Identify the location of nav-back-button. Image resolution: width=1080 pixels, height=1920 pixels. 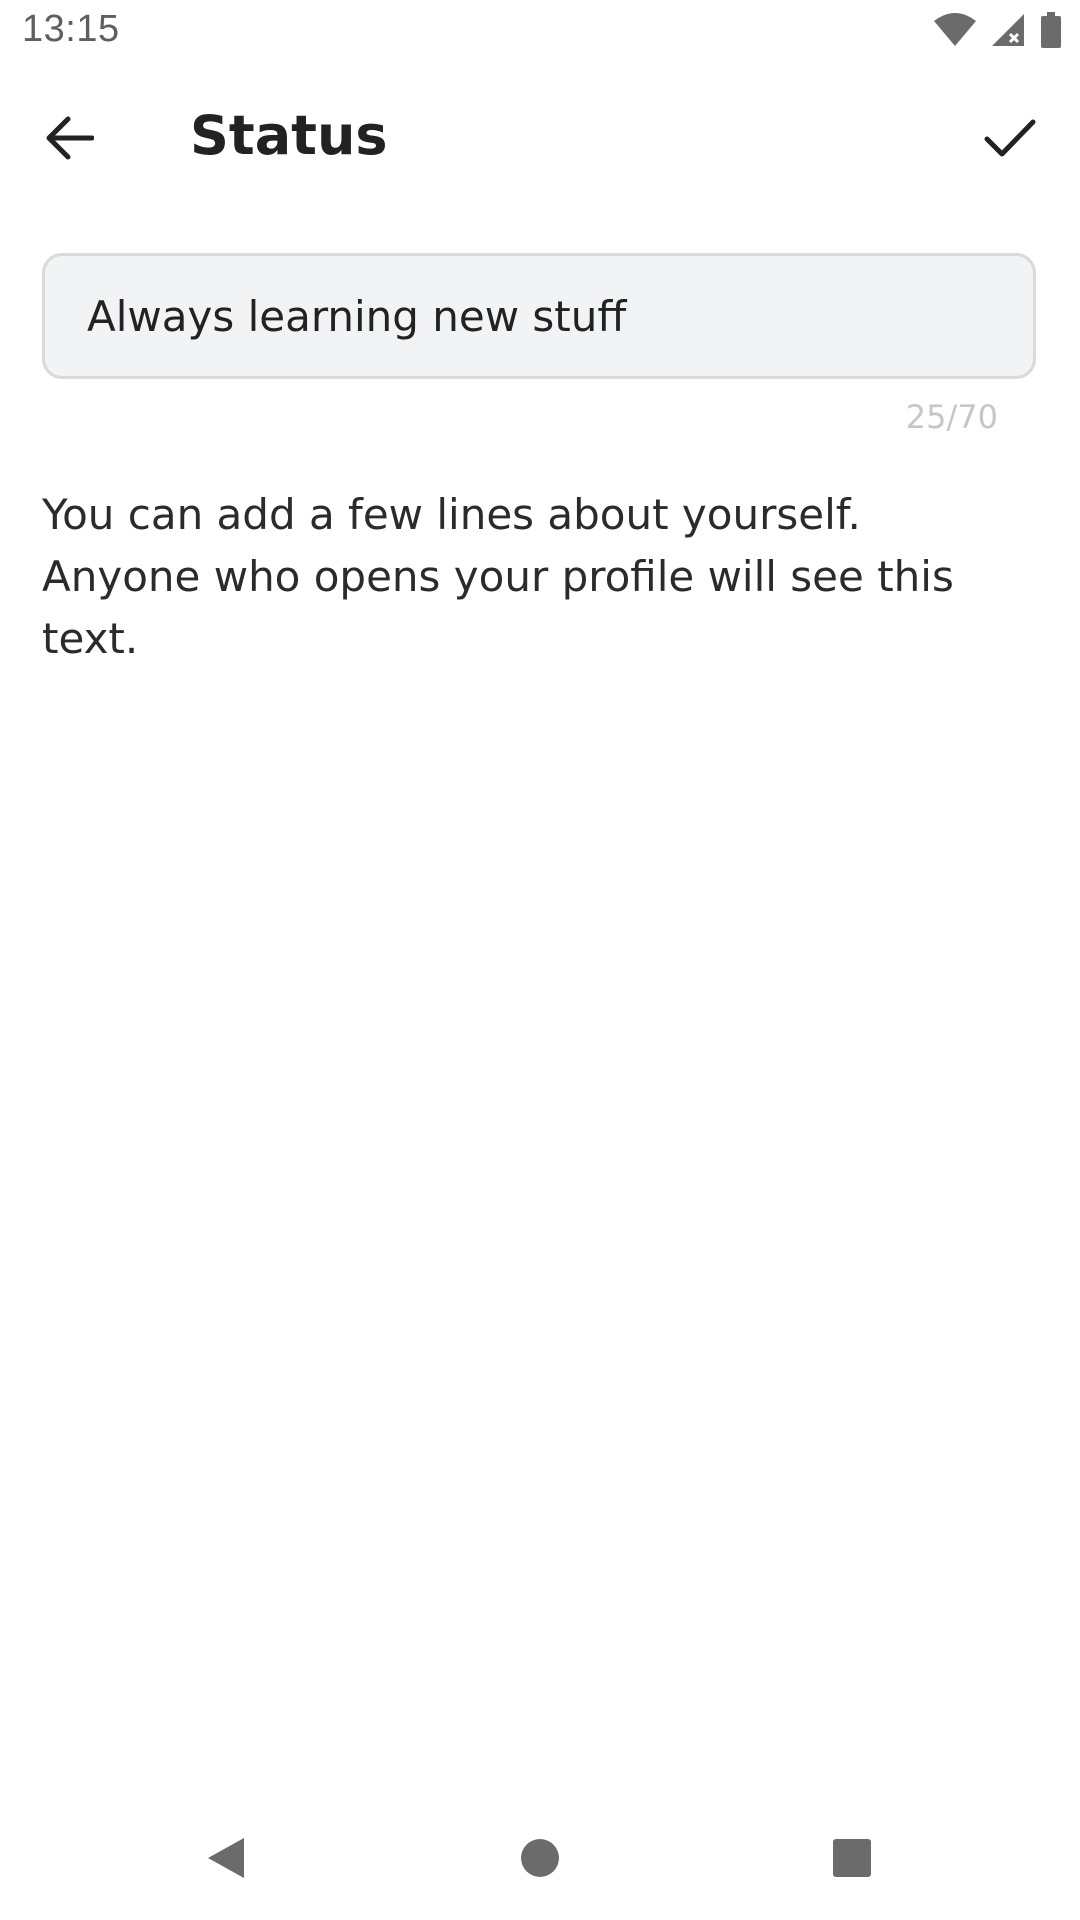
(226, 1860).